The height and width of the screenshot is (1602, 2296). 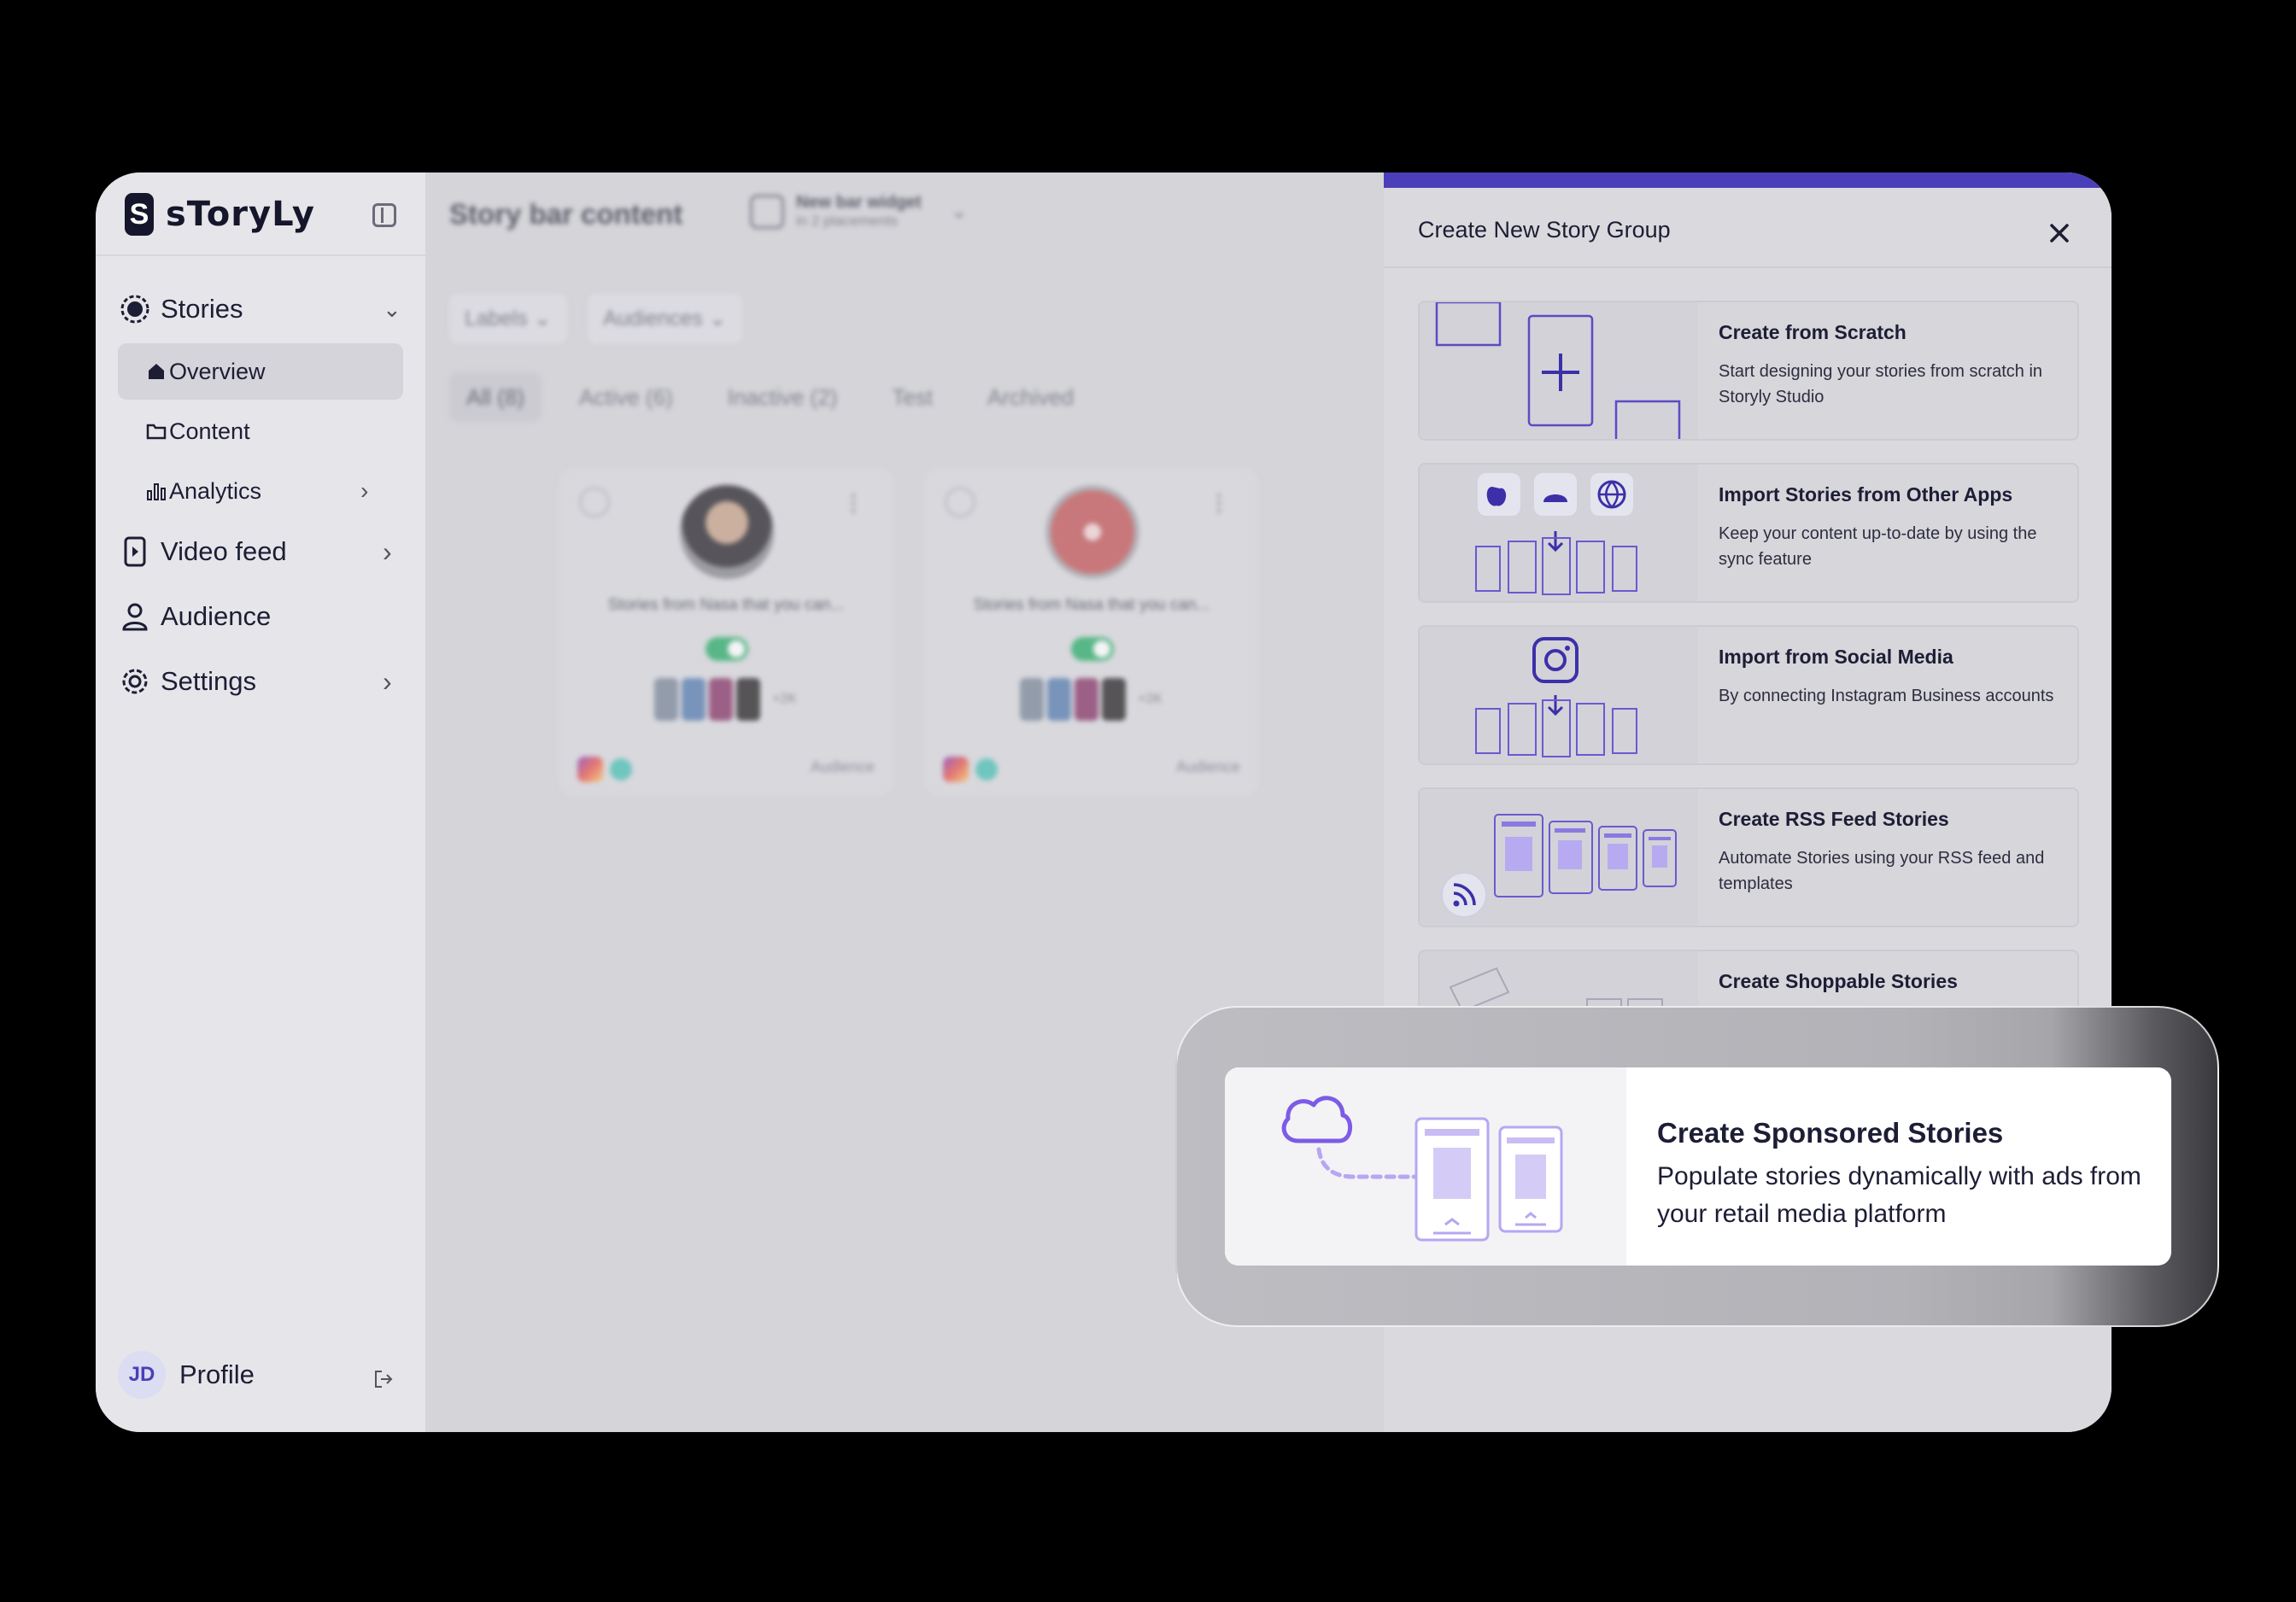 I want to click on sidebar-subitem-label: Overview, so click(x=217, y=371).